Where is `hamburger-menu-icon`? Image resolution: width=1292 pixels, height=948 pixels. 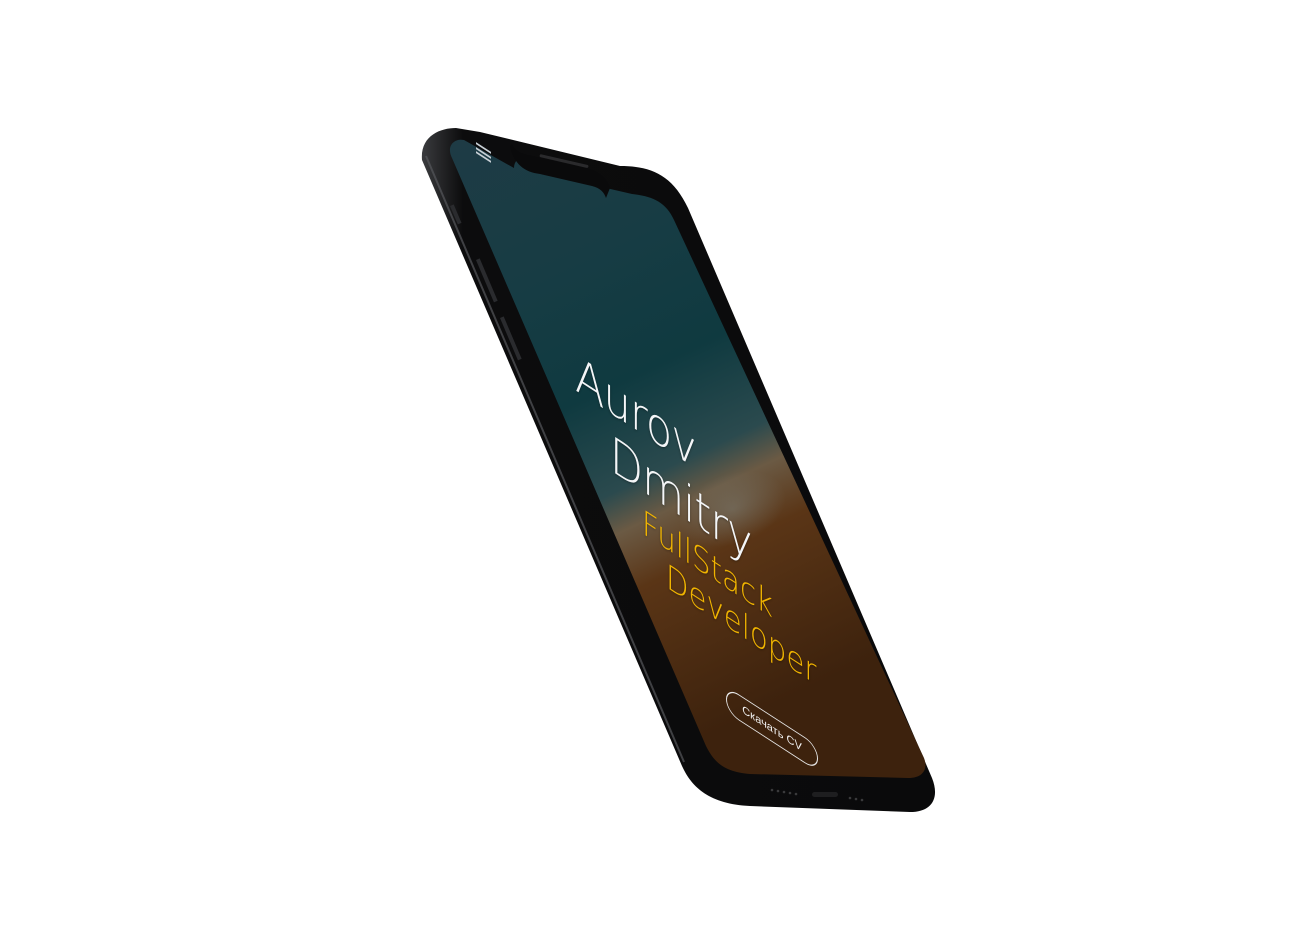 hamburger-menu-icon is located at coordinates (486, 153).